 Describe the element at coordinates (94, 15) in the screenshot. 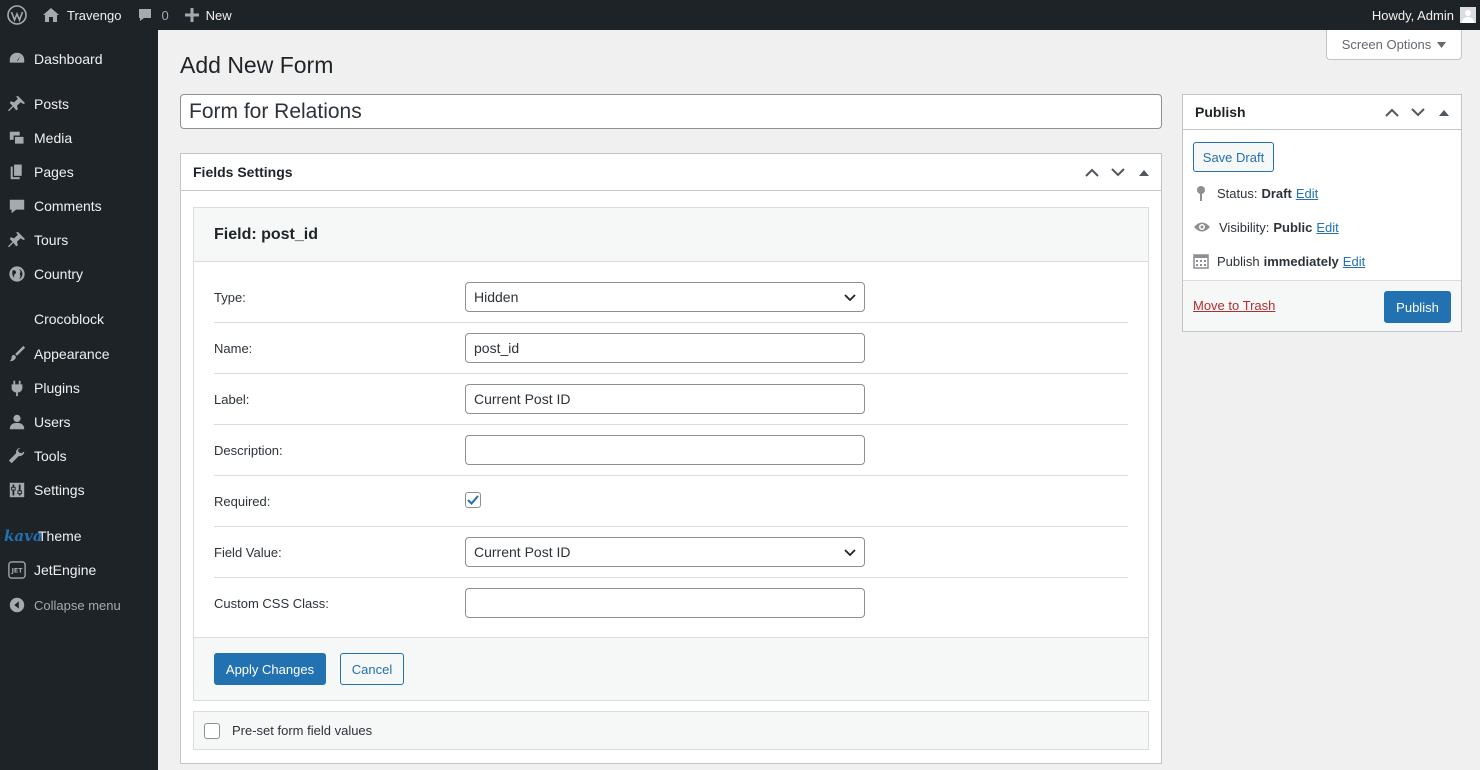

I see `site-name: Travengo` at that location.